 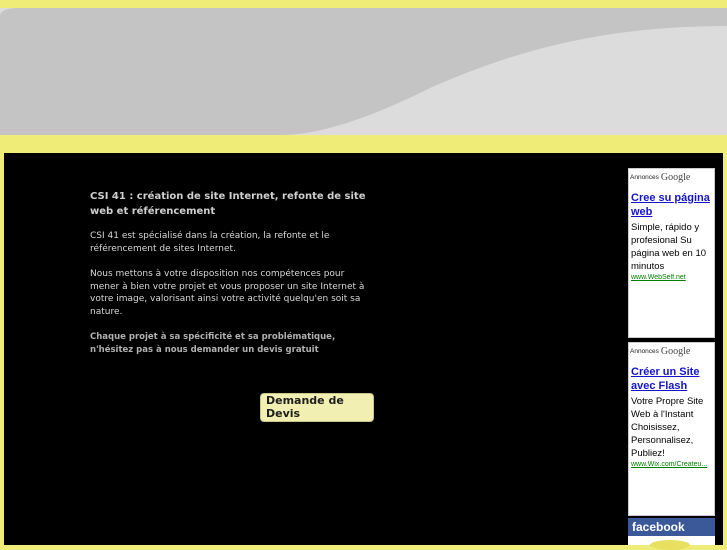 What do you see at coordinates (671, 277) in the screenshot?
I see `ad-url: www.WebSelf.net` at bounding box center [671, 277].